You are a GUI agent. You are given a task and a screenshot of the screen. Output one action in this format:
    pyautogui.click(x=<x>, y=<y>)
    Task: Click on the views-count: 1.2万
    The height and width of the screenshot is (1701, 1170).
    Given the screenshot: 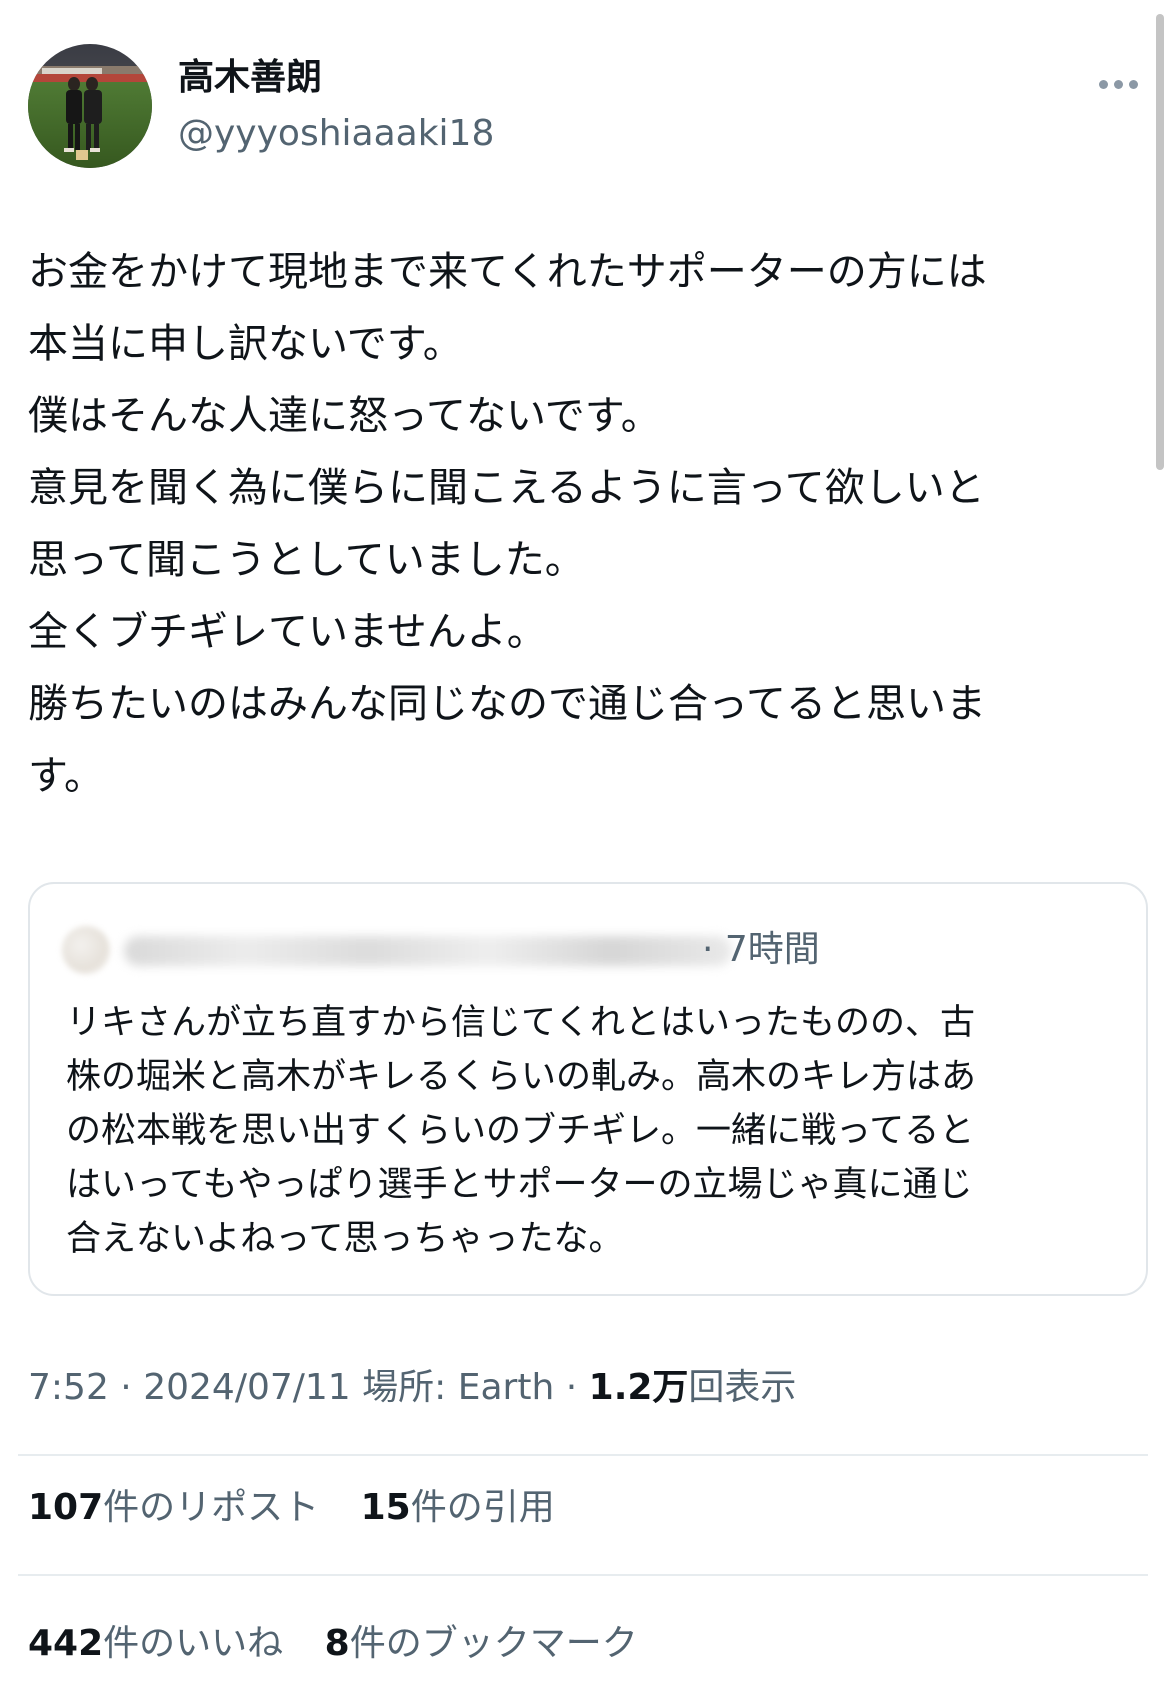 What is the action you would take?
    pyautogui.click(x=638, y=1387)
    